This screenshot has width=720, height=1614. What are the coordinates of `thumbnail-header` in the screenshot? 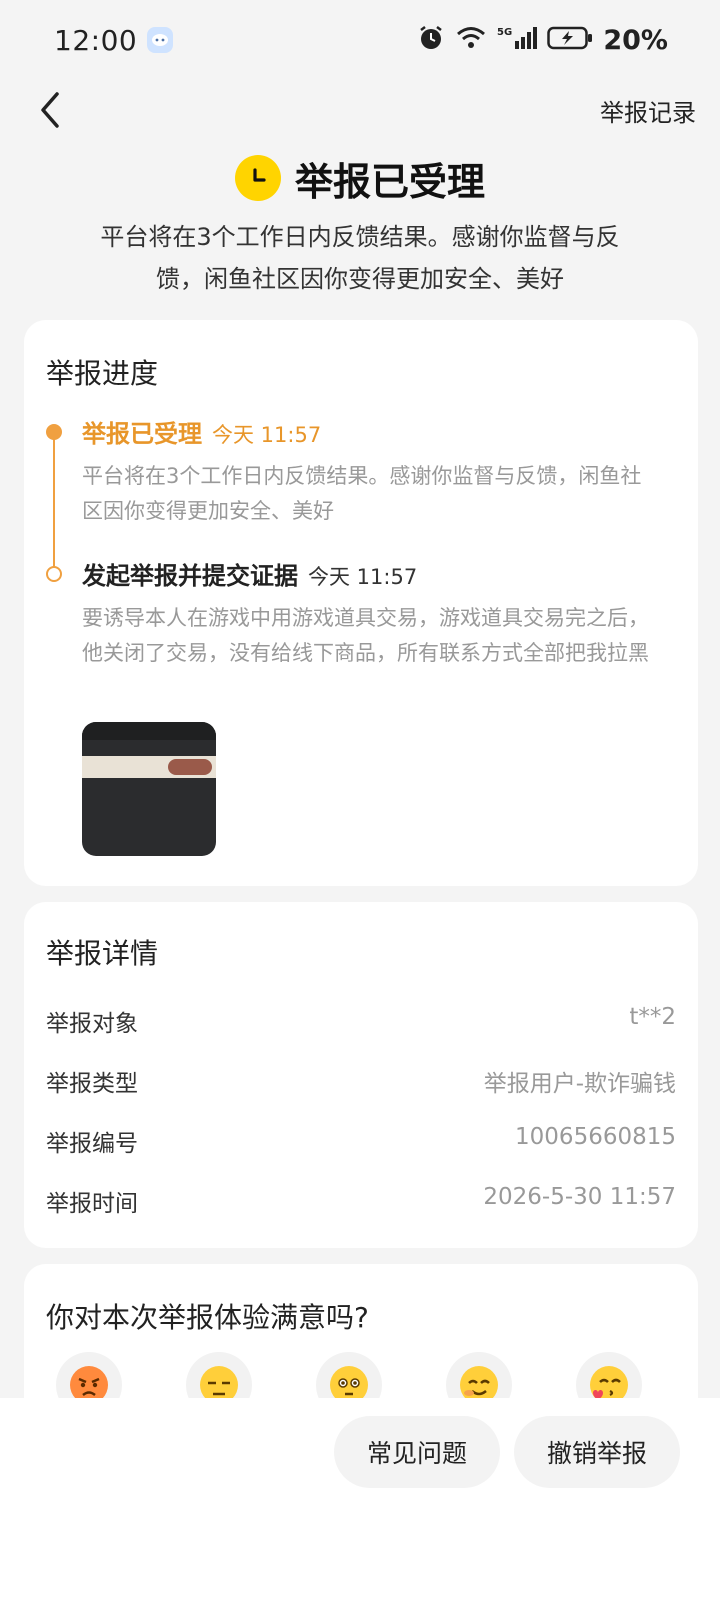 It's located at (149, 731).